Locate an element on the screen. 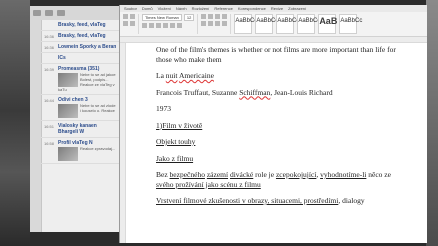 Image resolution: width=438 pixels, height=246 pixels. compose-icon is located at coordinates (49, 13).